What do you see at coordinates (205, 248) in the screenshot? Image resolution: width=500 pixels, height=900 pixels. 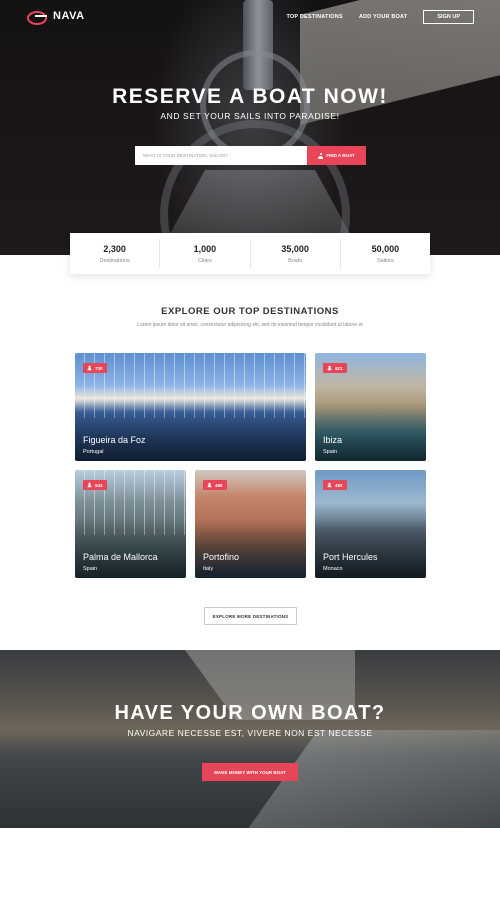 I see `stat-value: 1,000` at bounding box center [205, 248].